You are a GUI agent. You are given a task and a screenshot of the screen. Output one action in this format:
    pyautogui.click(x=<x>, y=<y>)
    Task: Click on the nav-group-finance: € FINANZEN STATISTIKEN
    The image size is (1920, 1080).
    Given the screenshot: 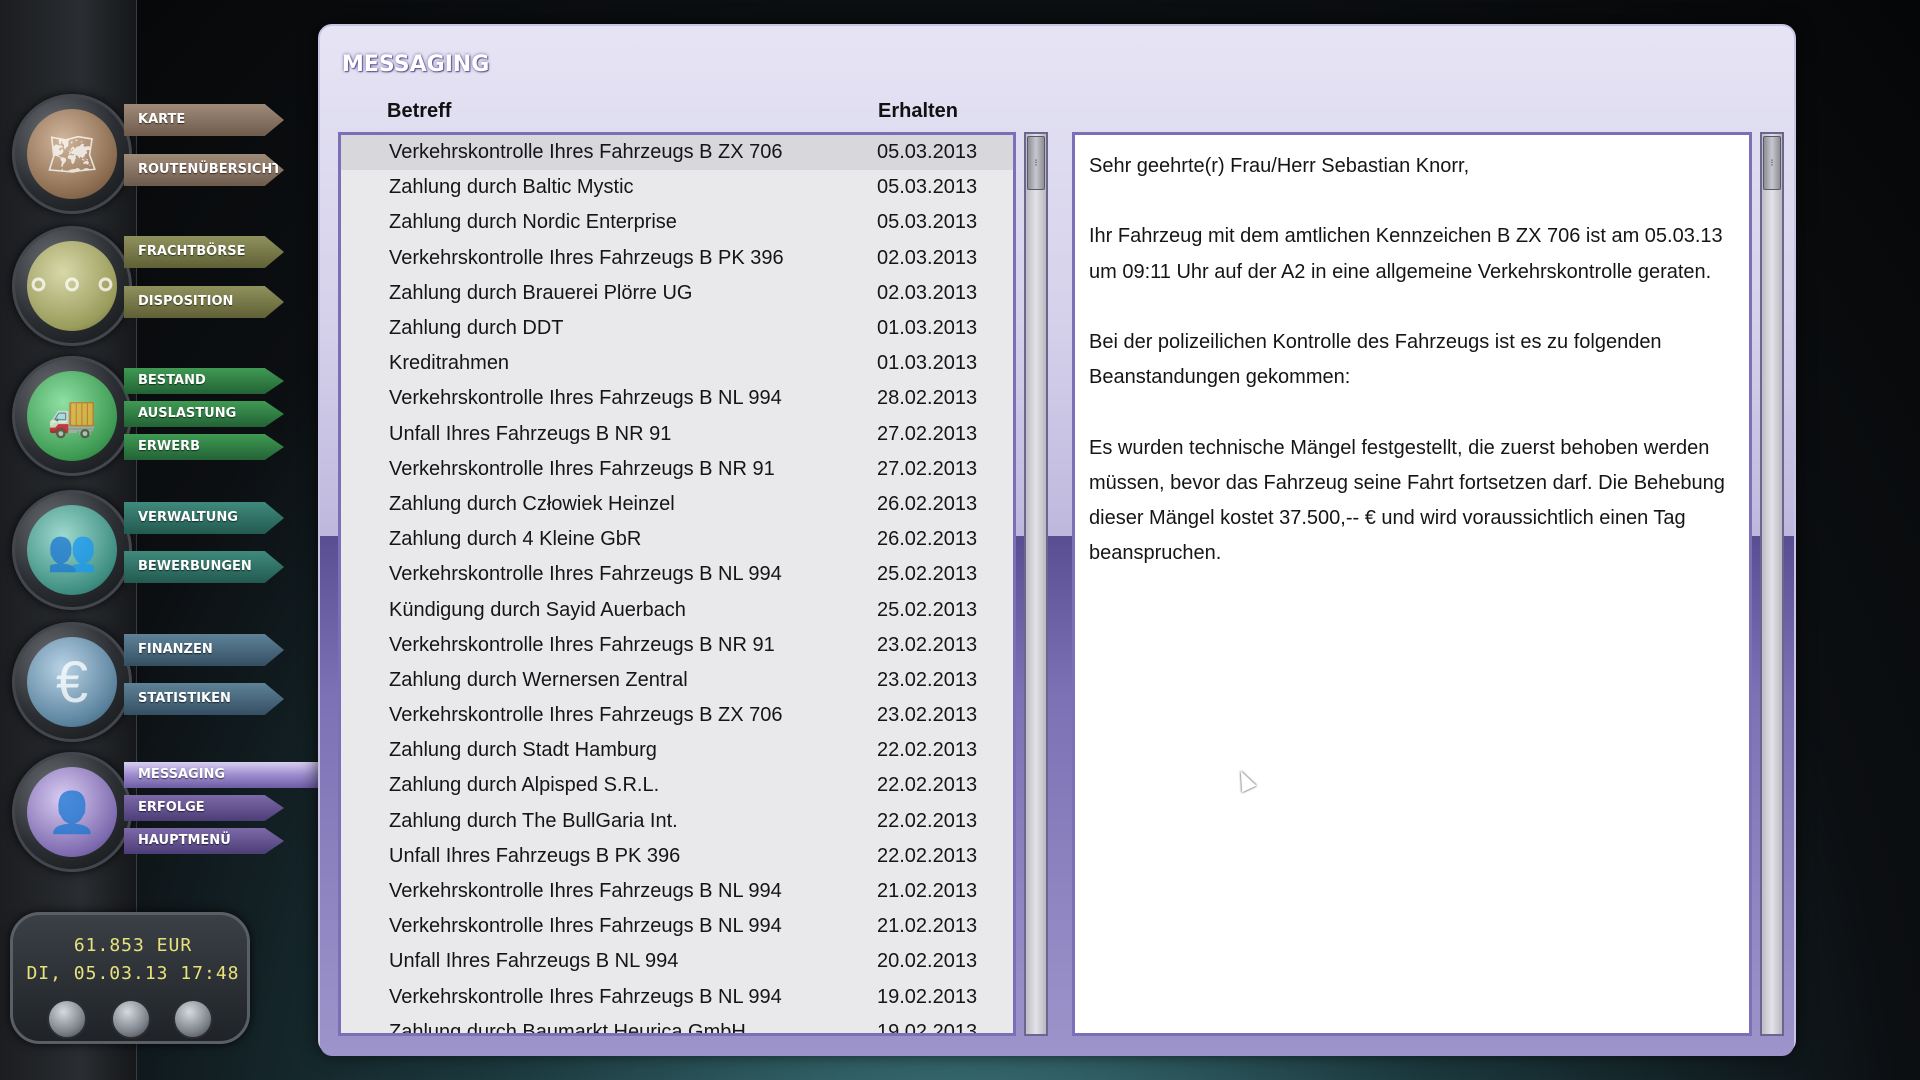 What is the action you would take?
    pyautogui.click(x=148, y=682)
    